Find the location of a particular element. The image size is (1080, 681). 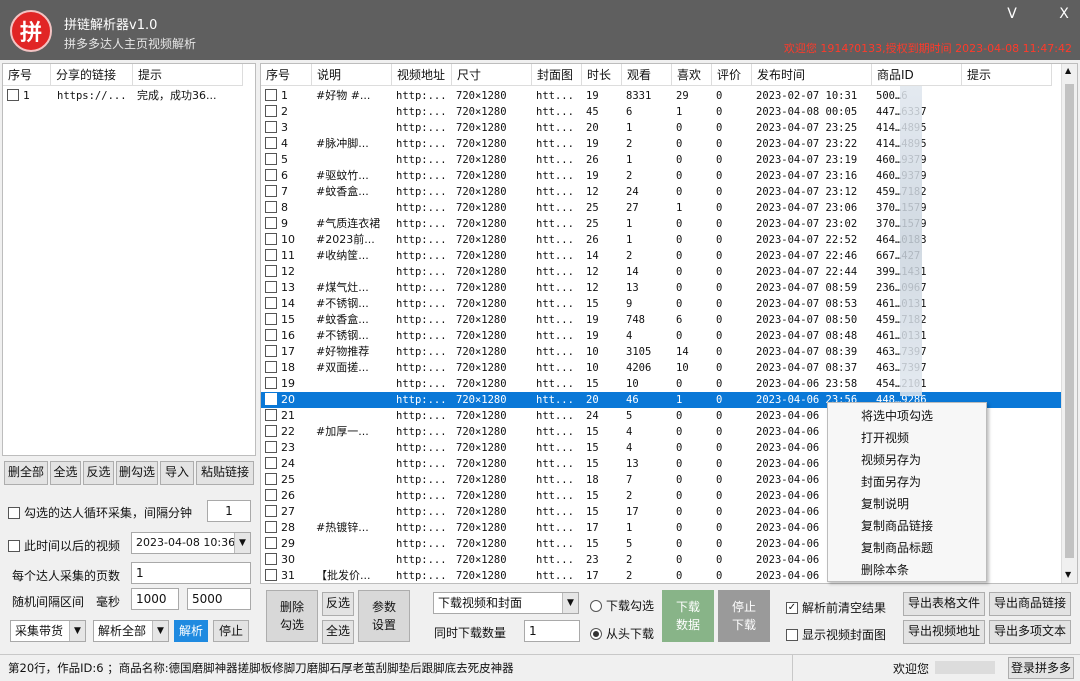

scroll-down-icon: ▼ is located at coordinates (1068, 574).